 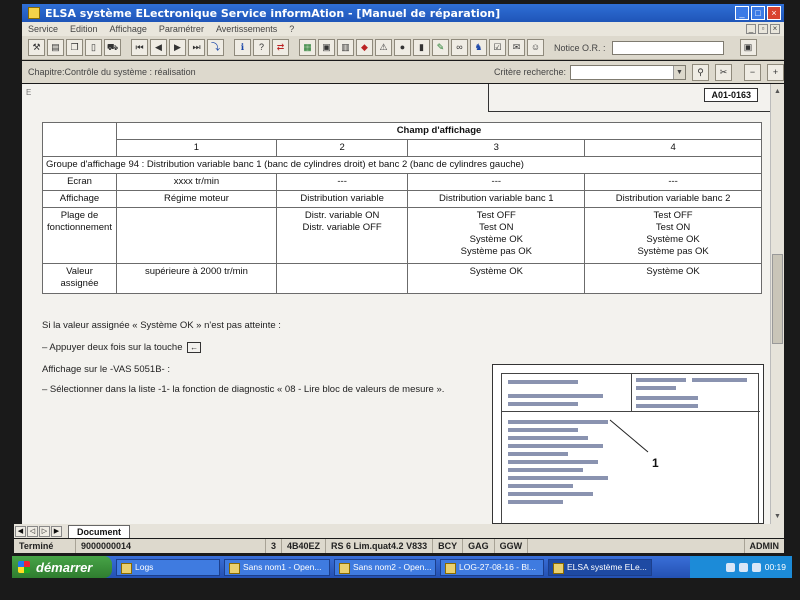 I want to click on minimize-button: _, so click(x=742, y=13).